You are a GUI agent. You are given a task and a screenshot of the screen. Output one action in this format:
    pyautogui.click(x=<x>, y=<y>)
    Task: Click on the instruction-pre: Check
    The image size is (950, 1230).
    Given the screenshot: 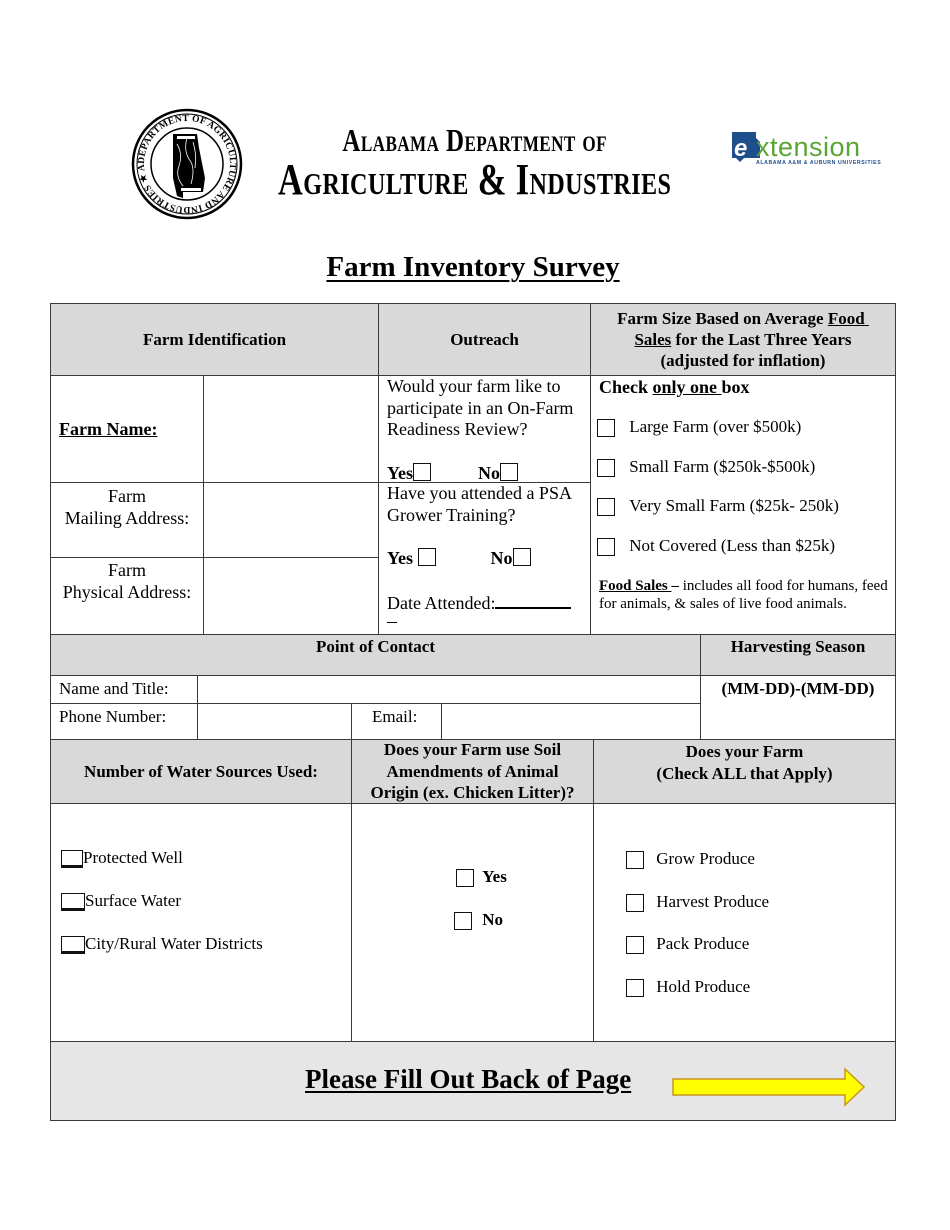 What is the action you would take?
    pyautogui.click(x=626, y=387)
    